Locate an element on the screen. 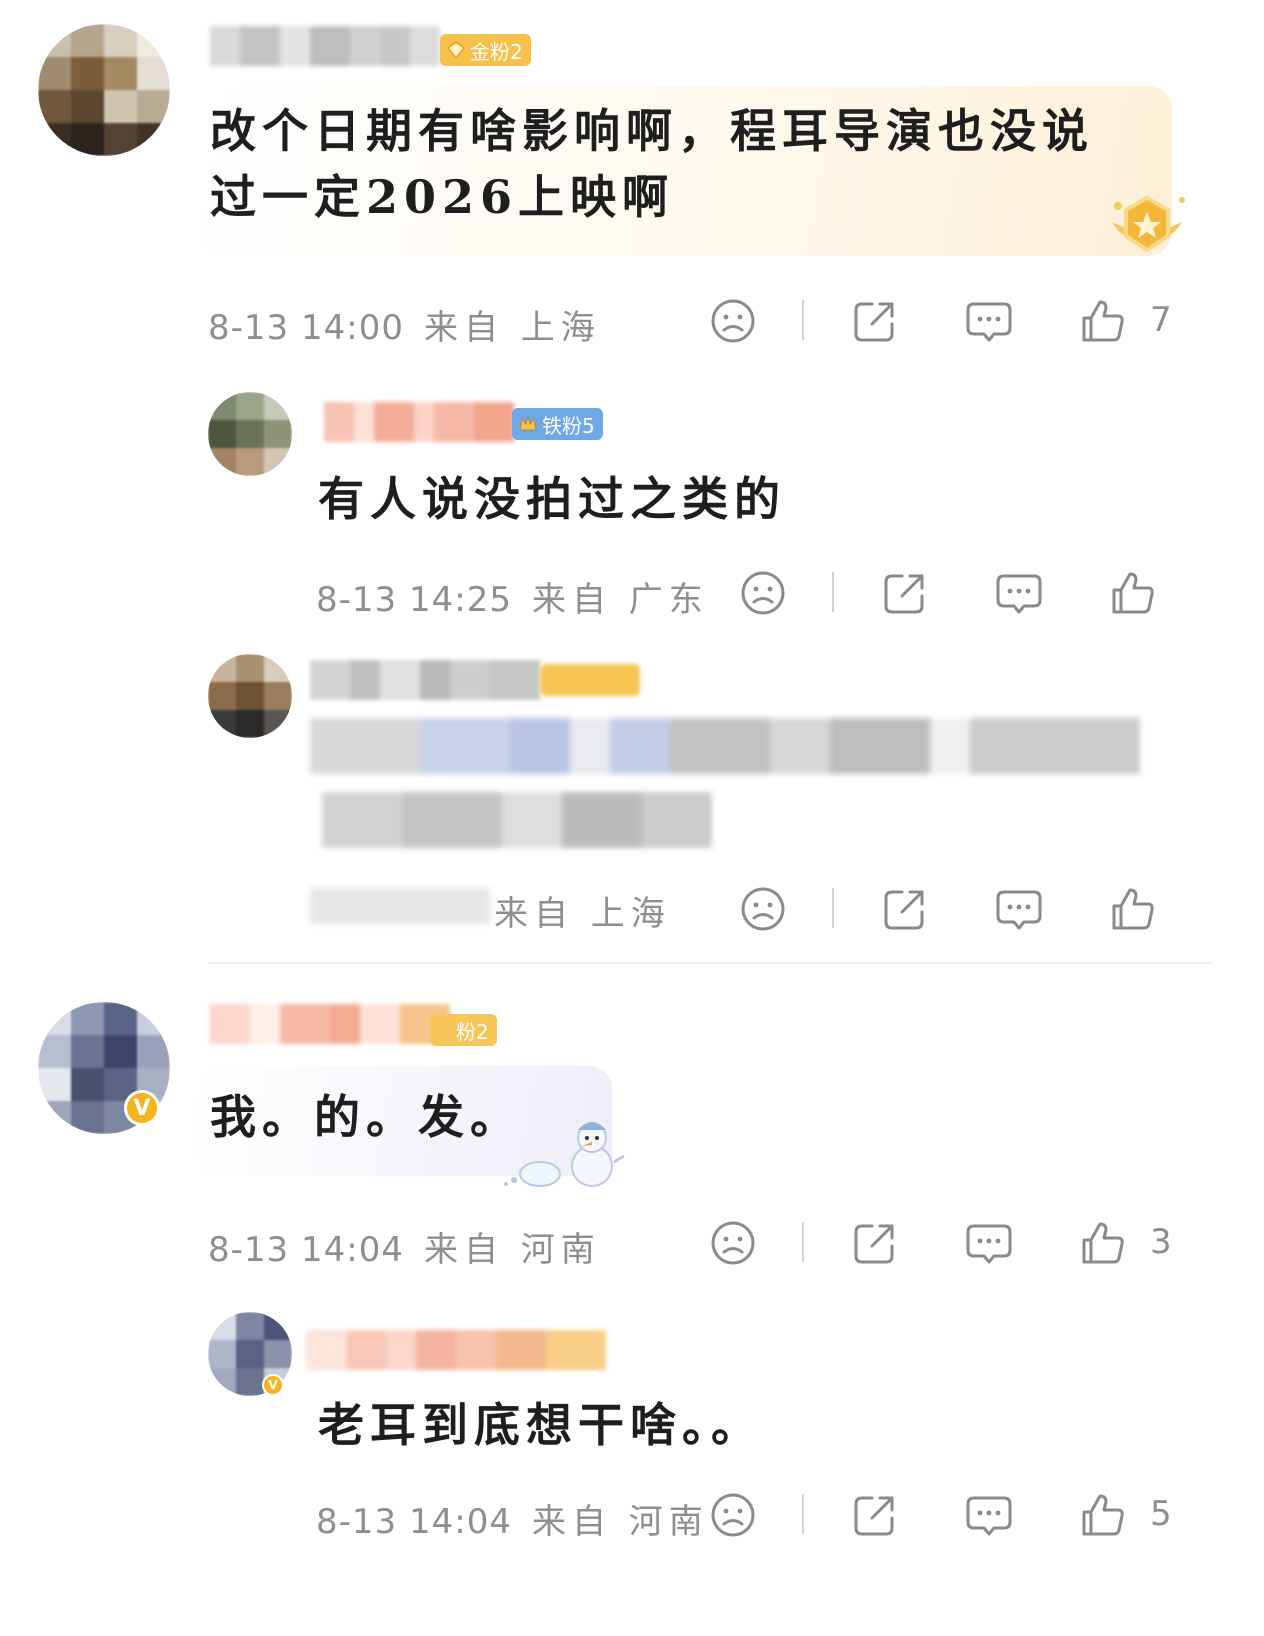 The height and width of the screenshot is (1636, 1264). comment-text-blurred-line2 is located at coordinates (517, 820).